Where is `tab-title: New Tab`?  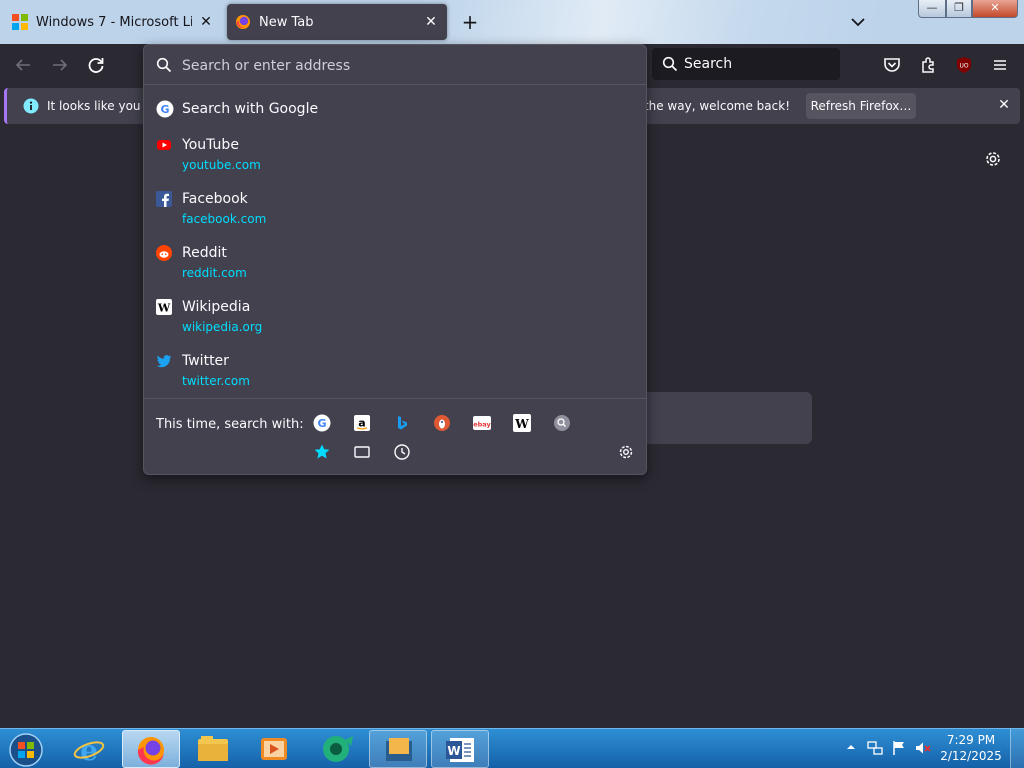
tab-title: New Tab is located at coordinates (286, 22).